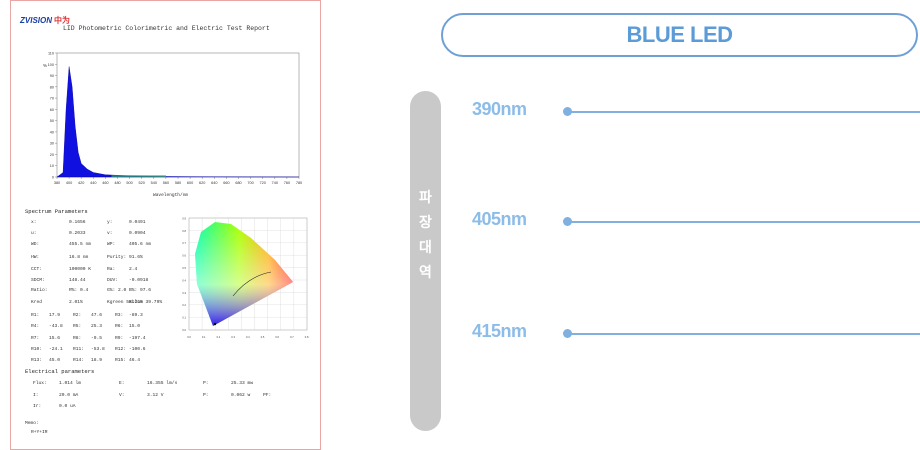 The height and width of the screenshot is (450, 920). What do you see at coordinates (117, 290) in the screenshot?
I see `param-cell: G%: 2.0` at bounding box center [117, 290].